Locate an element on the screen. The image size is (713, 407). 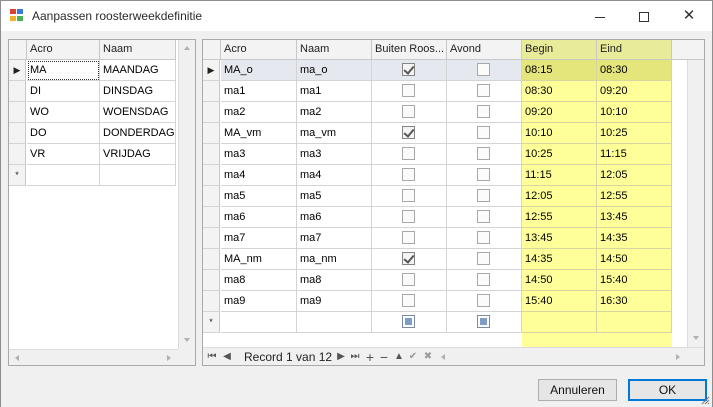
hours-cell-acro: ma1 is located at coordinates (259, 91).